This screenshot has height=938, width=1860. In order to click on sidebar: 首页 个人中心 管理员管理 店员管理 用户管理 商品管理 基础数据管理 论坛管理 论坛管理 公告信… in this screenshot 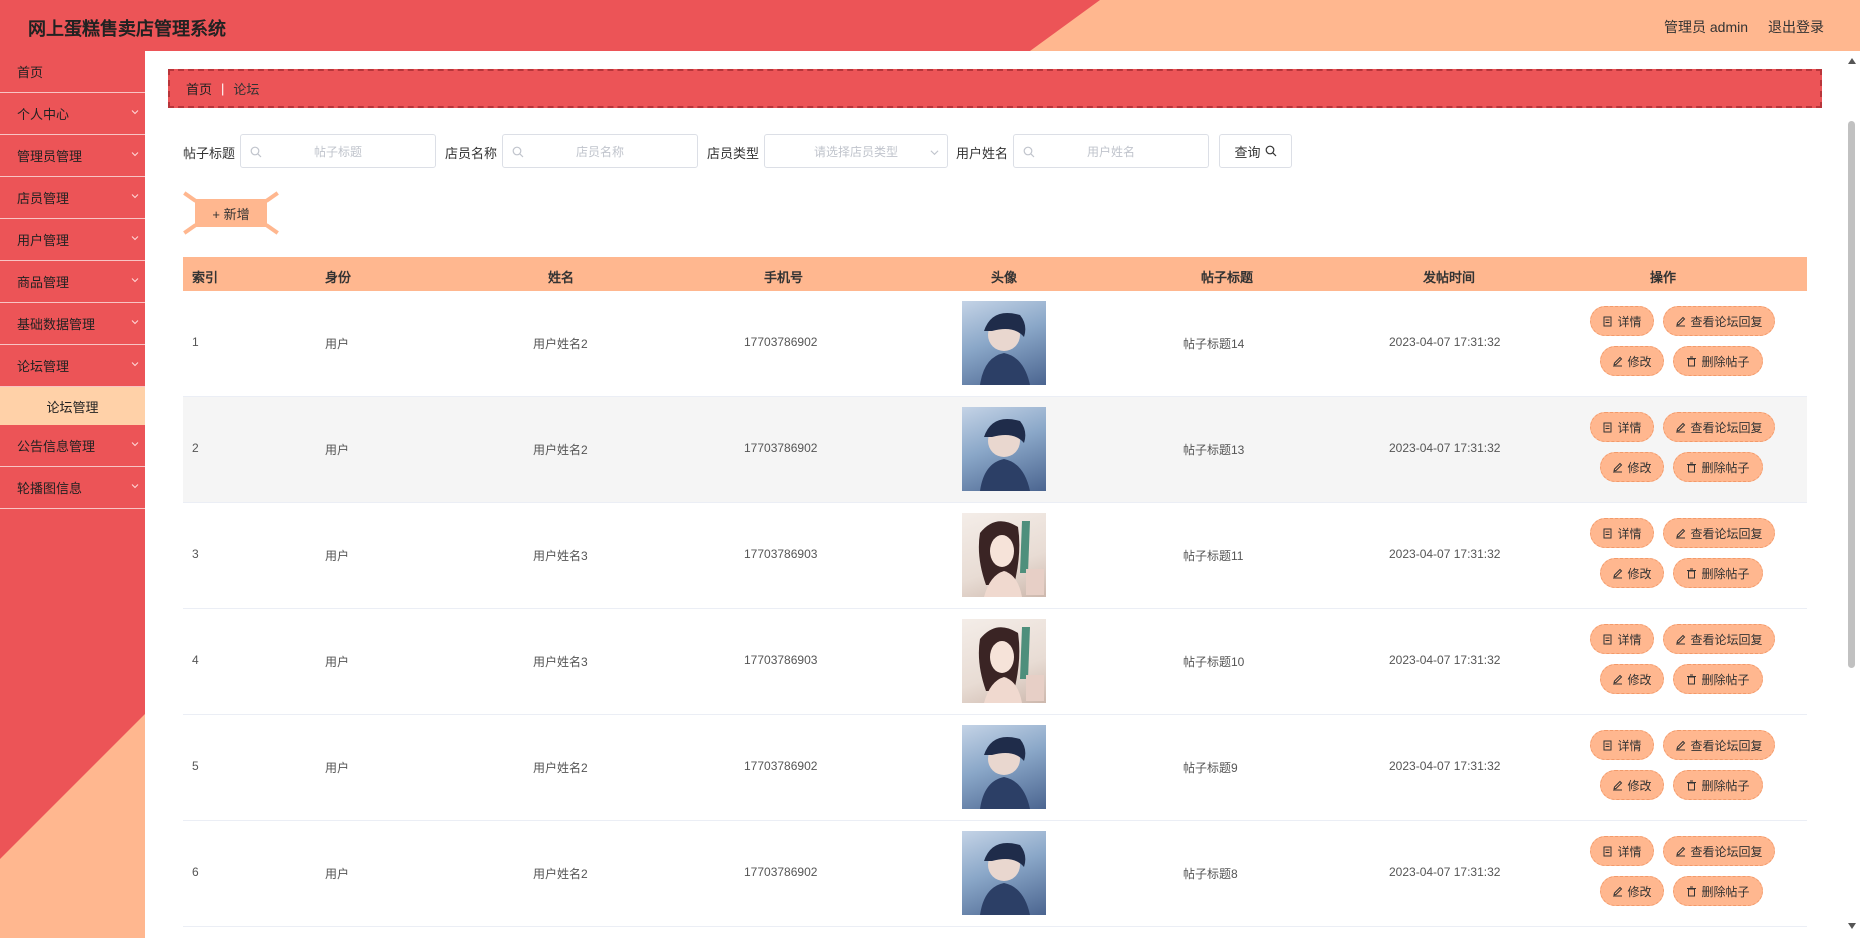, I will do `click(72, 494)`.